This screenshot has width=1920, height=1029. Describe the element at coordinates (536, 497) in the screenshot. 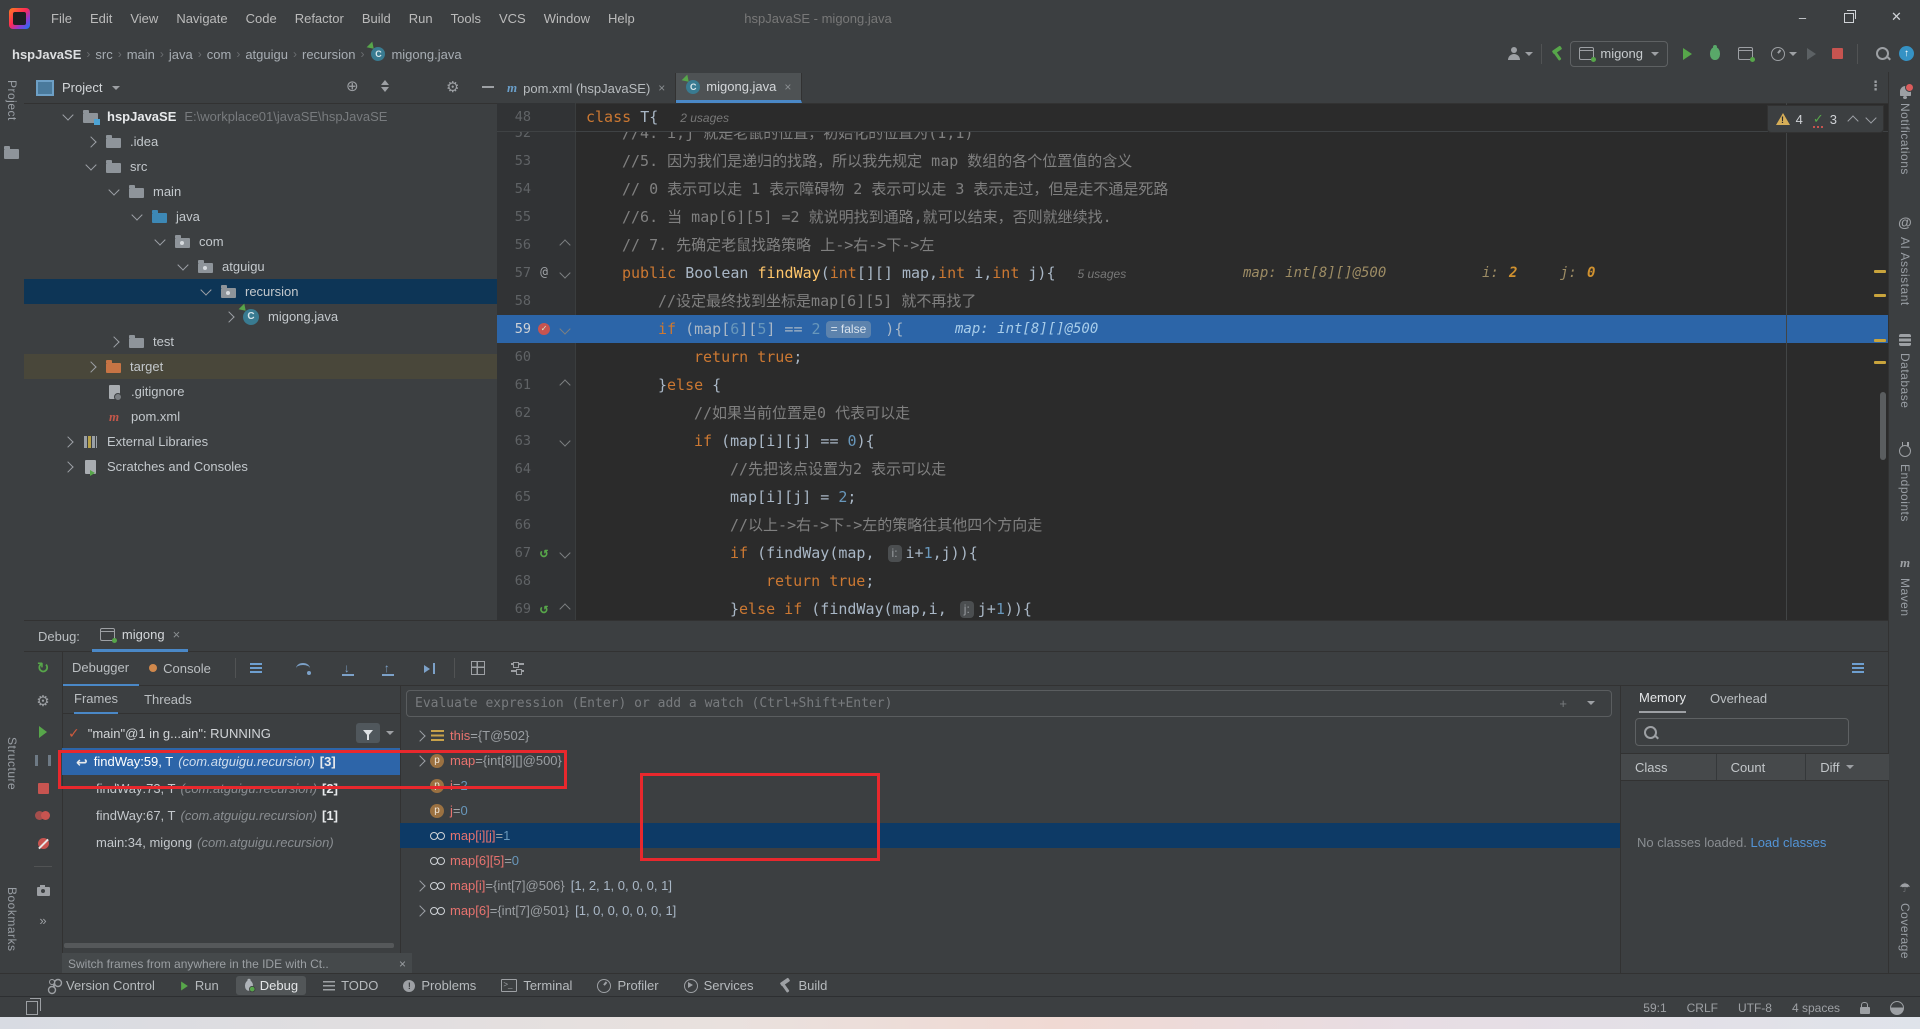

I see `gutter: 65` at that location.